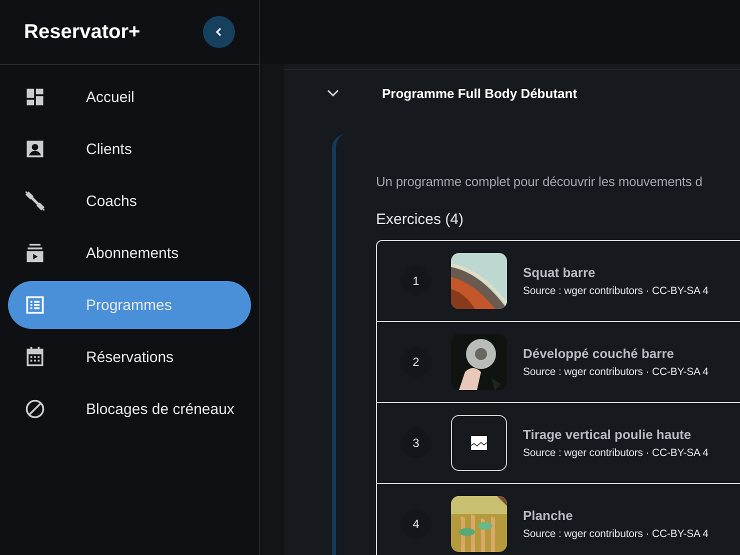 The height and width of the screenshot is (555, 740). What do you see at coordinates (219, 32) in the screenshot?
I see `collapse-button` at bounding box center [219, 32].